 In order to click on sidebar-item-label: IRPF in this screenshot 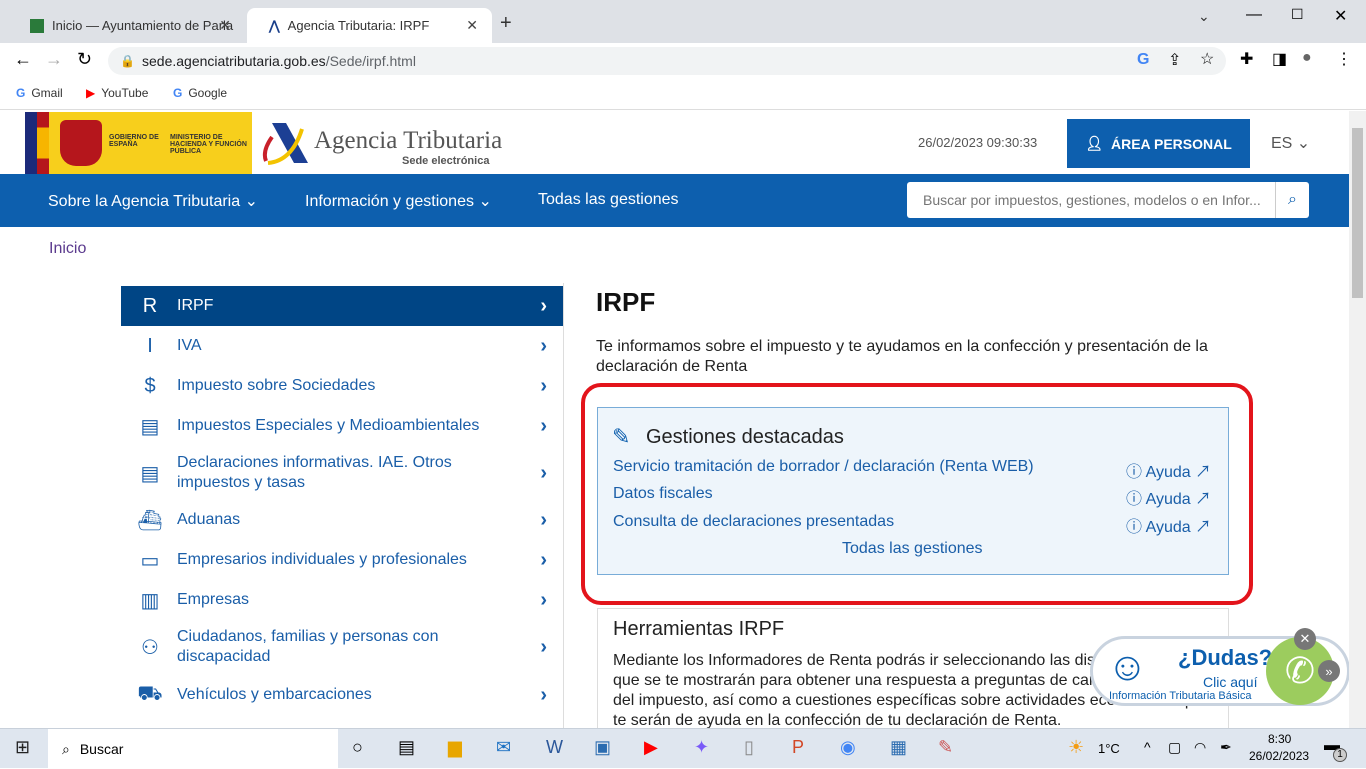, I will do `click(195, 305)`.